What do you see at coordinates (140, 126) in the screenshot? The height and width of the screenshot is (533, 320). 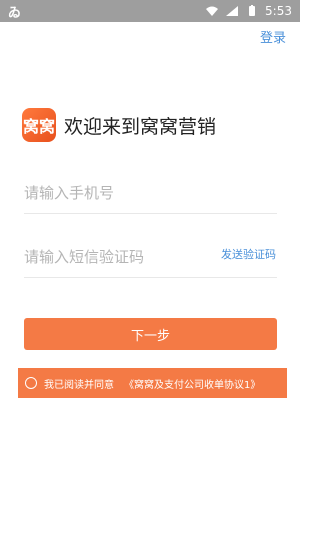 I see `welcome-title: 欢迎来到窝窝营销` at bounding box center [140, 126].